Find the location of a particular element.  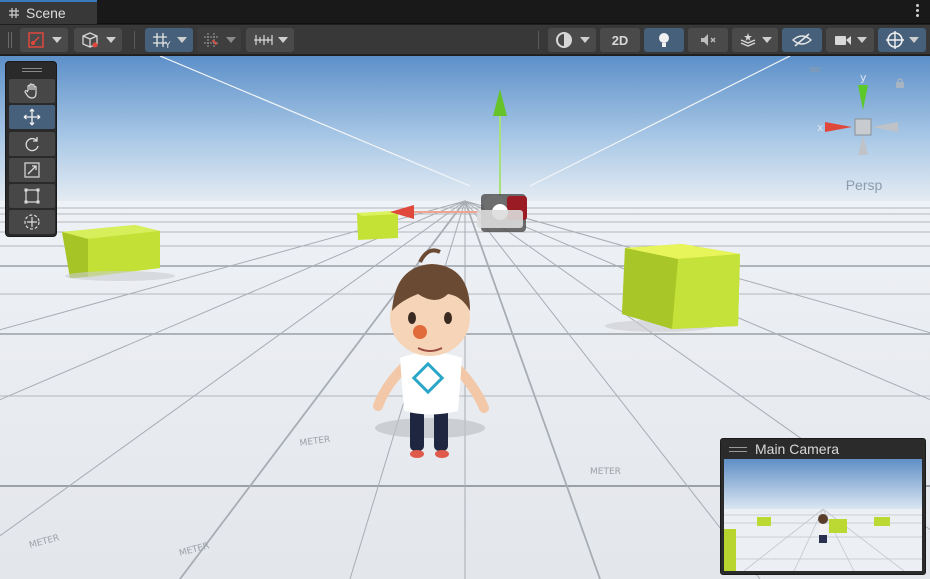

ruler-dropdown is located at coordinates (270, 40).